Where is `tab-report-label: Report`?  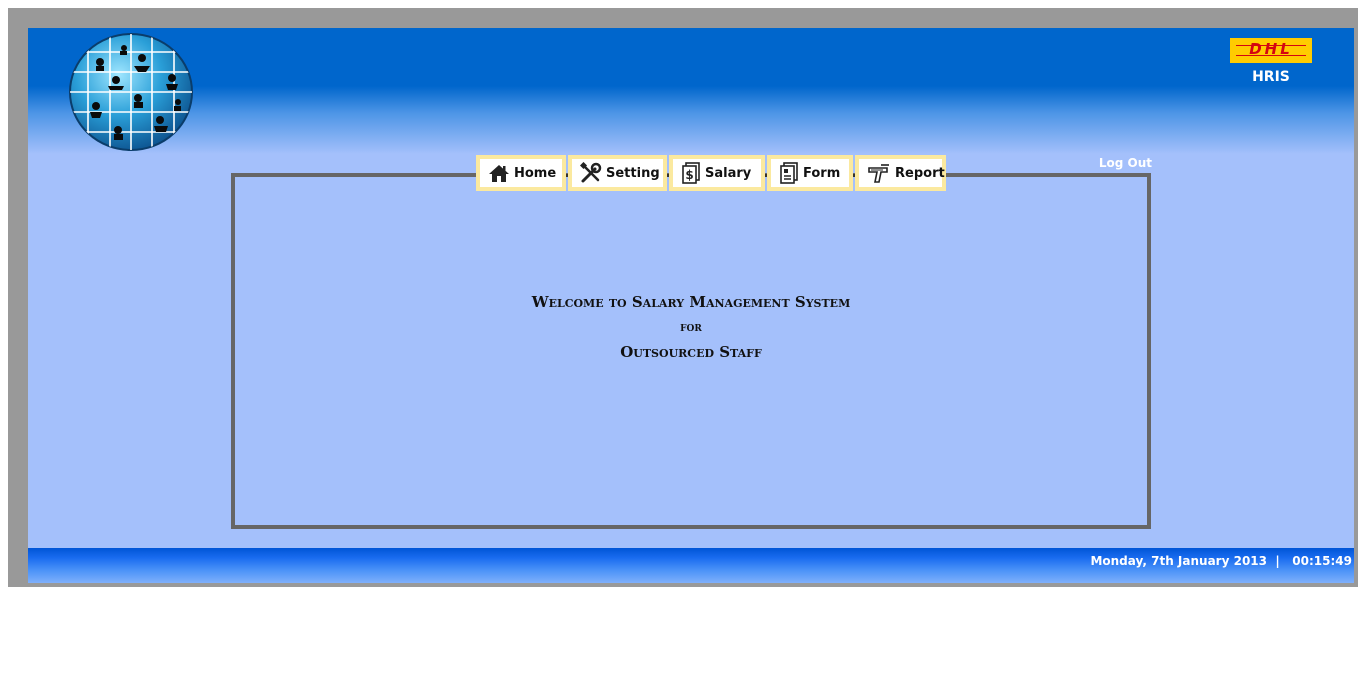
tab-report-label: Report is located at coordinates (920, 173).